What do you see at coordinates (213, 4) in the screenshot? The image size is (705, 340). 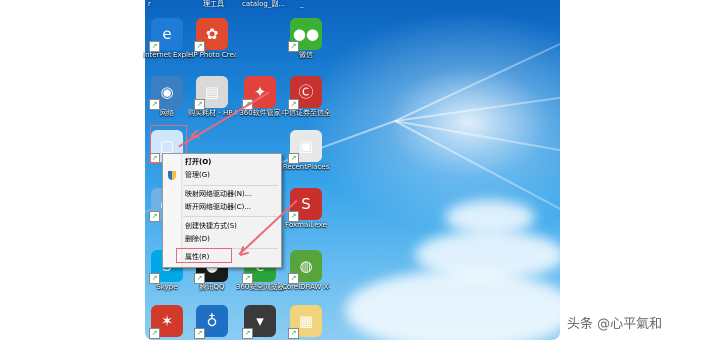 I see `desktop-icon-label: 理工具` at bounding box center [213, 4].